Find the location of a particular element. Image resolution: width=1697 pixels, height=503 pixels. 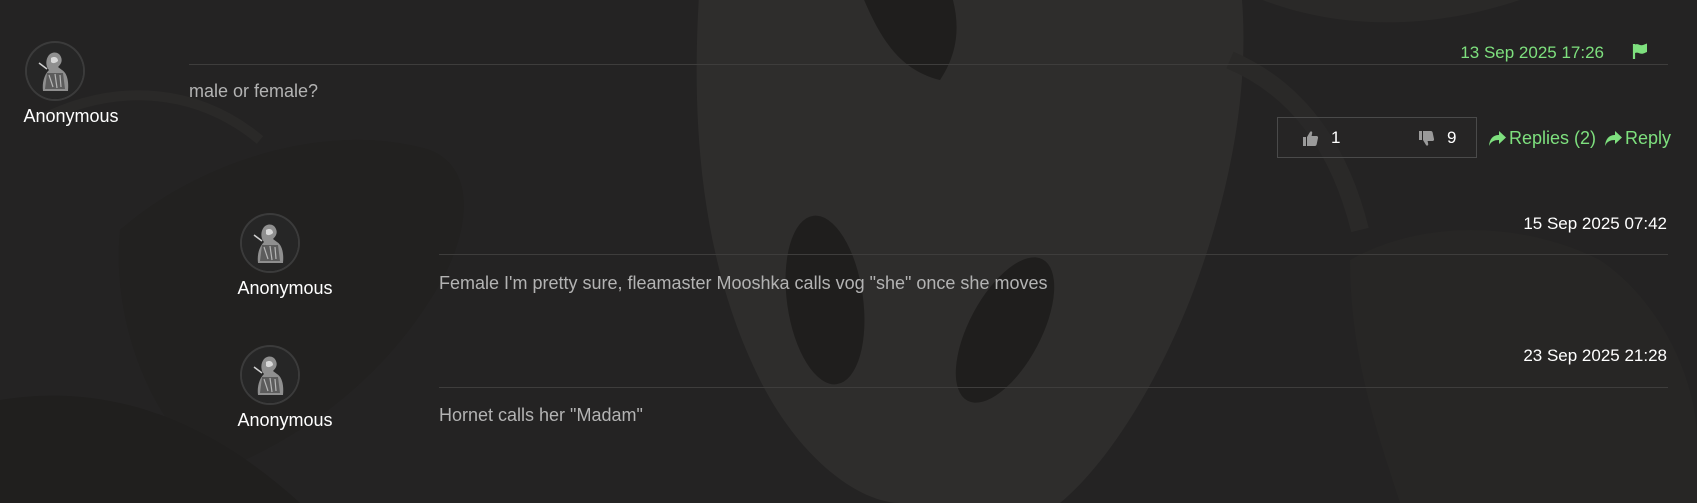

comment-timestamp: 13 Sep 2025 17:26 is located at coordinates (1532, 52).